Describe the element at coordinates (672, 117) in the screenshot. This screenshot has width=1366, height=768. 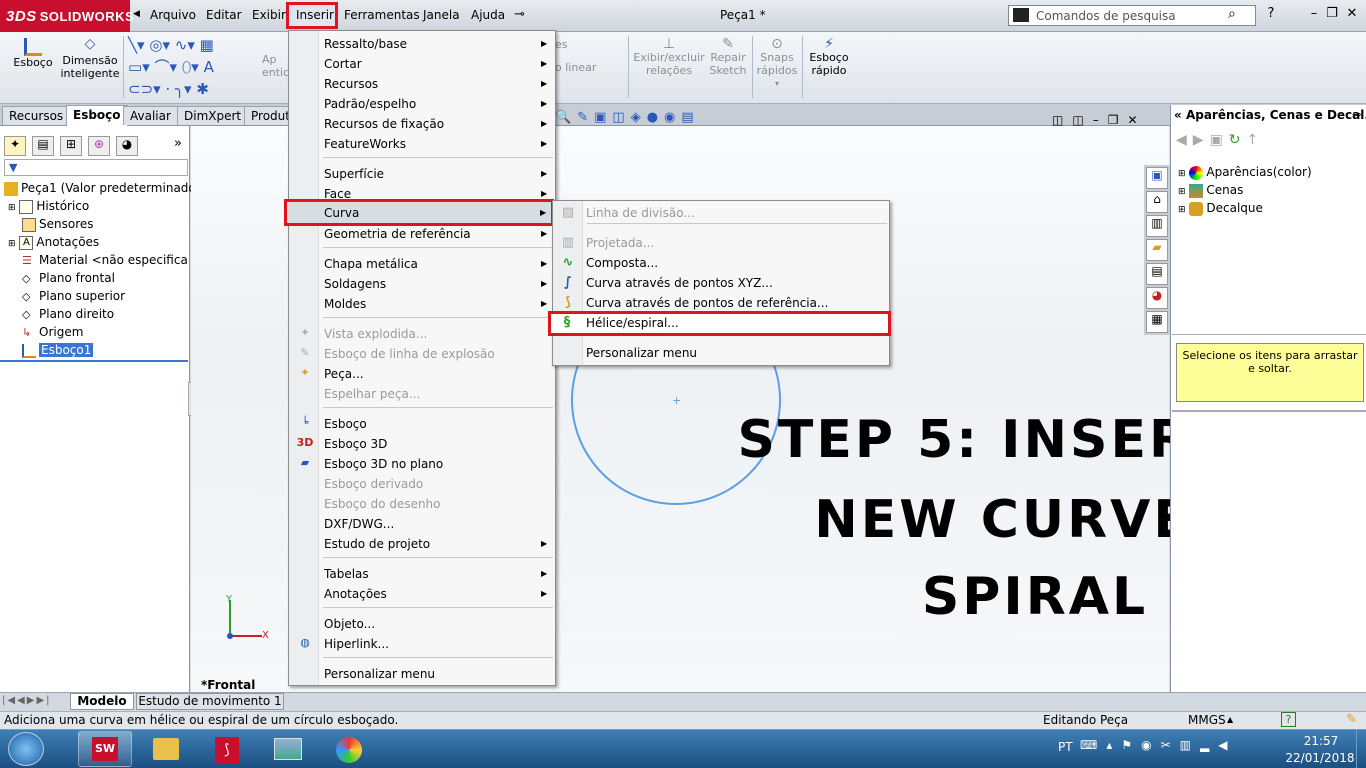
I see `apply-scene-icon: ◉` at that location.